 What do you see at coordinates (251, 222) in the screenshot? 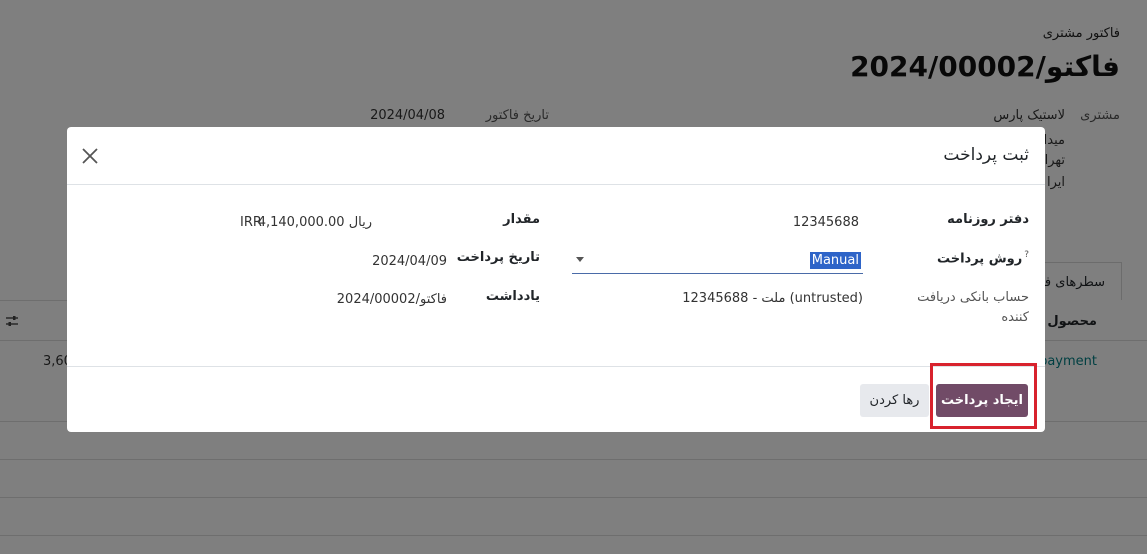
I see `currency-value: IRR` at bounding box center [251, 222].